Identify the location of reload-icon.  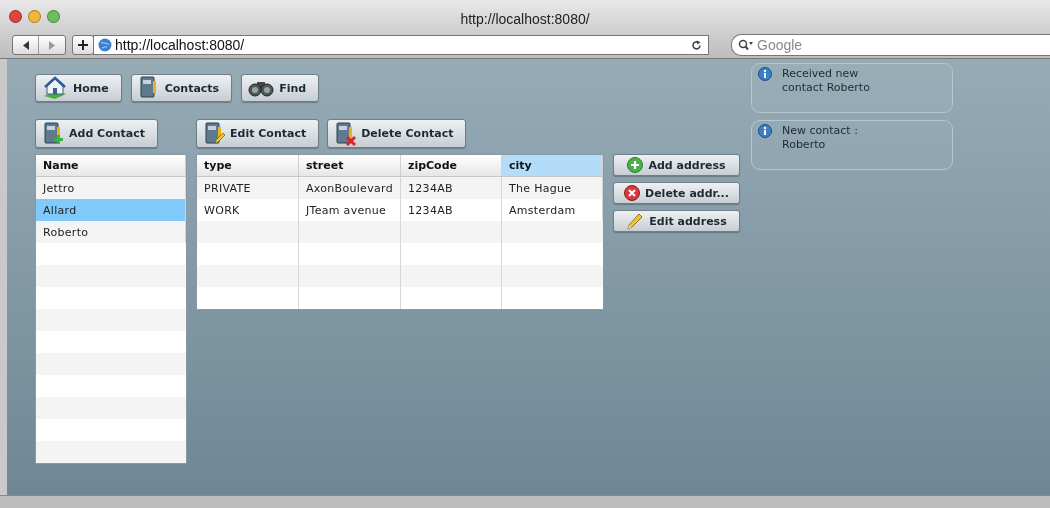
(696, 45).